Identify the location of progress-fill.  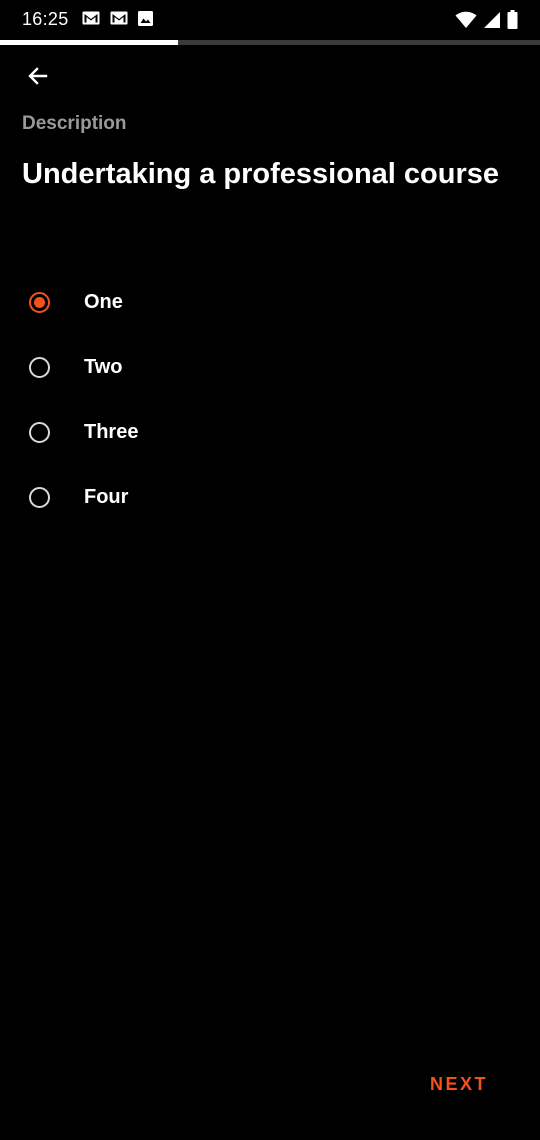
(89, 42).